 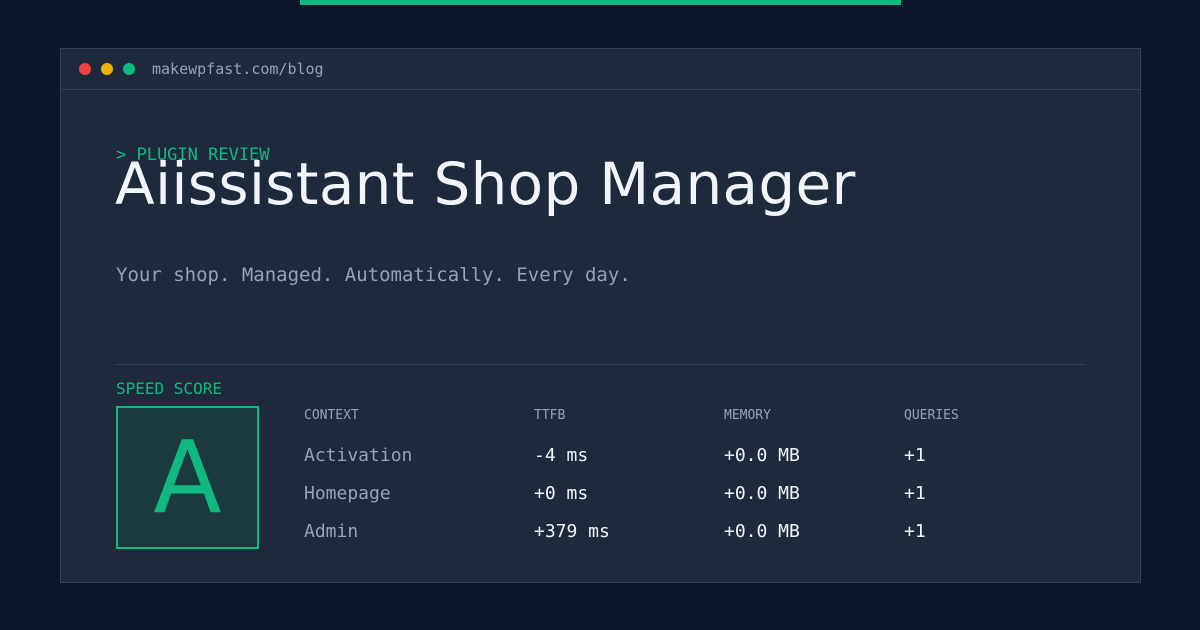 I want to click on close-dot-icon, so click(x=85, y=69).